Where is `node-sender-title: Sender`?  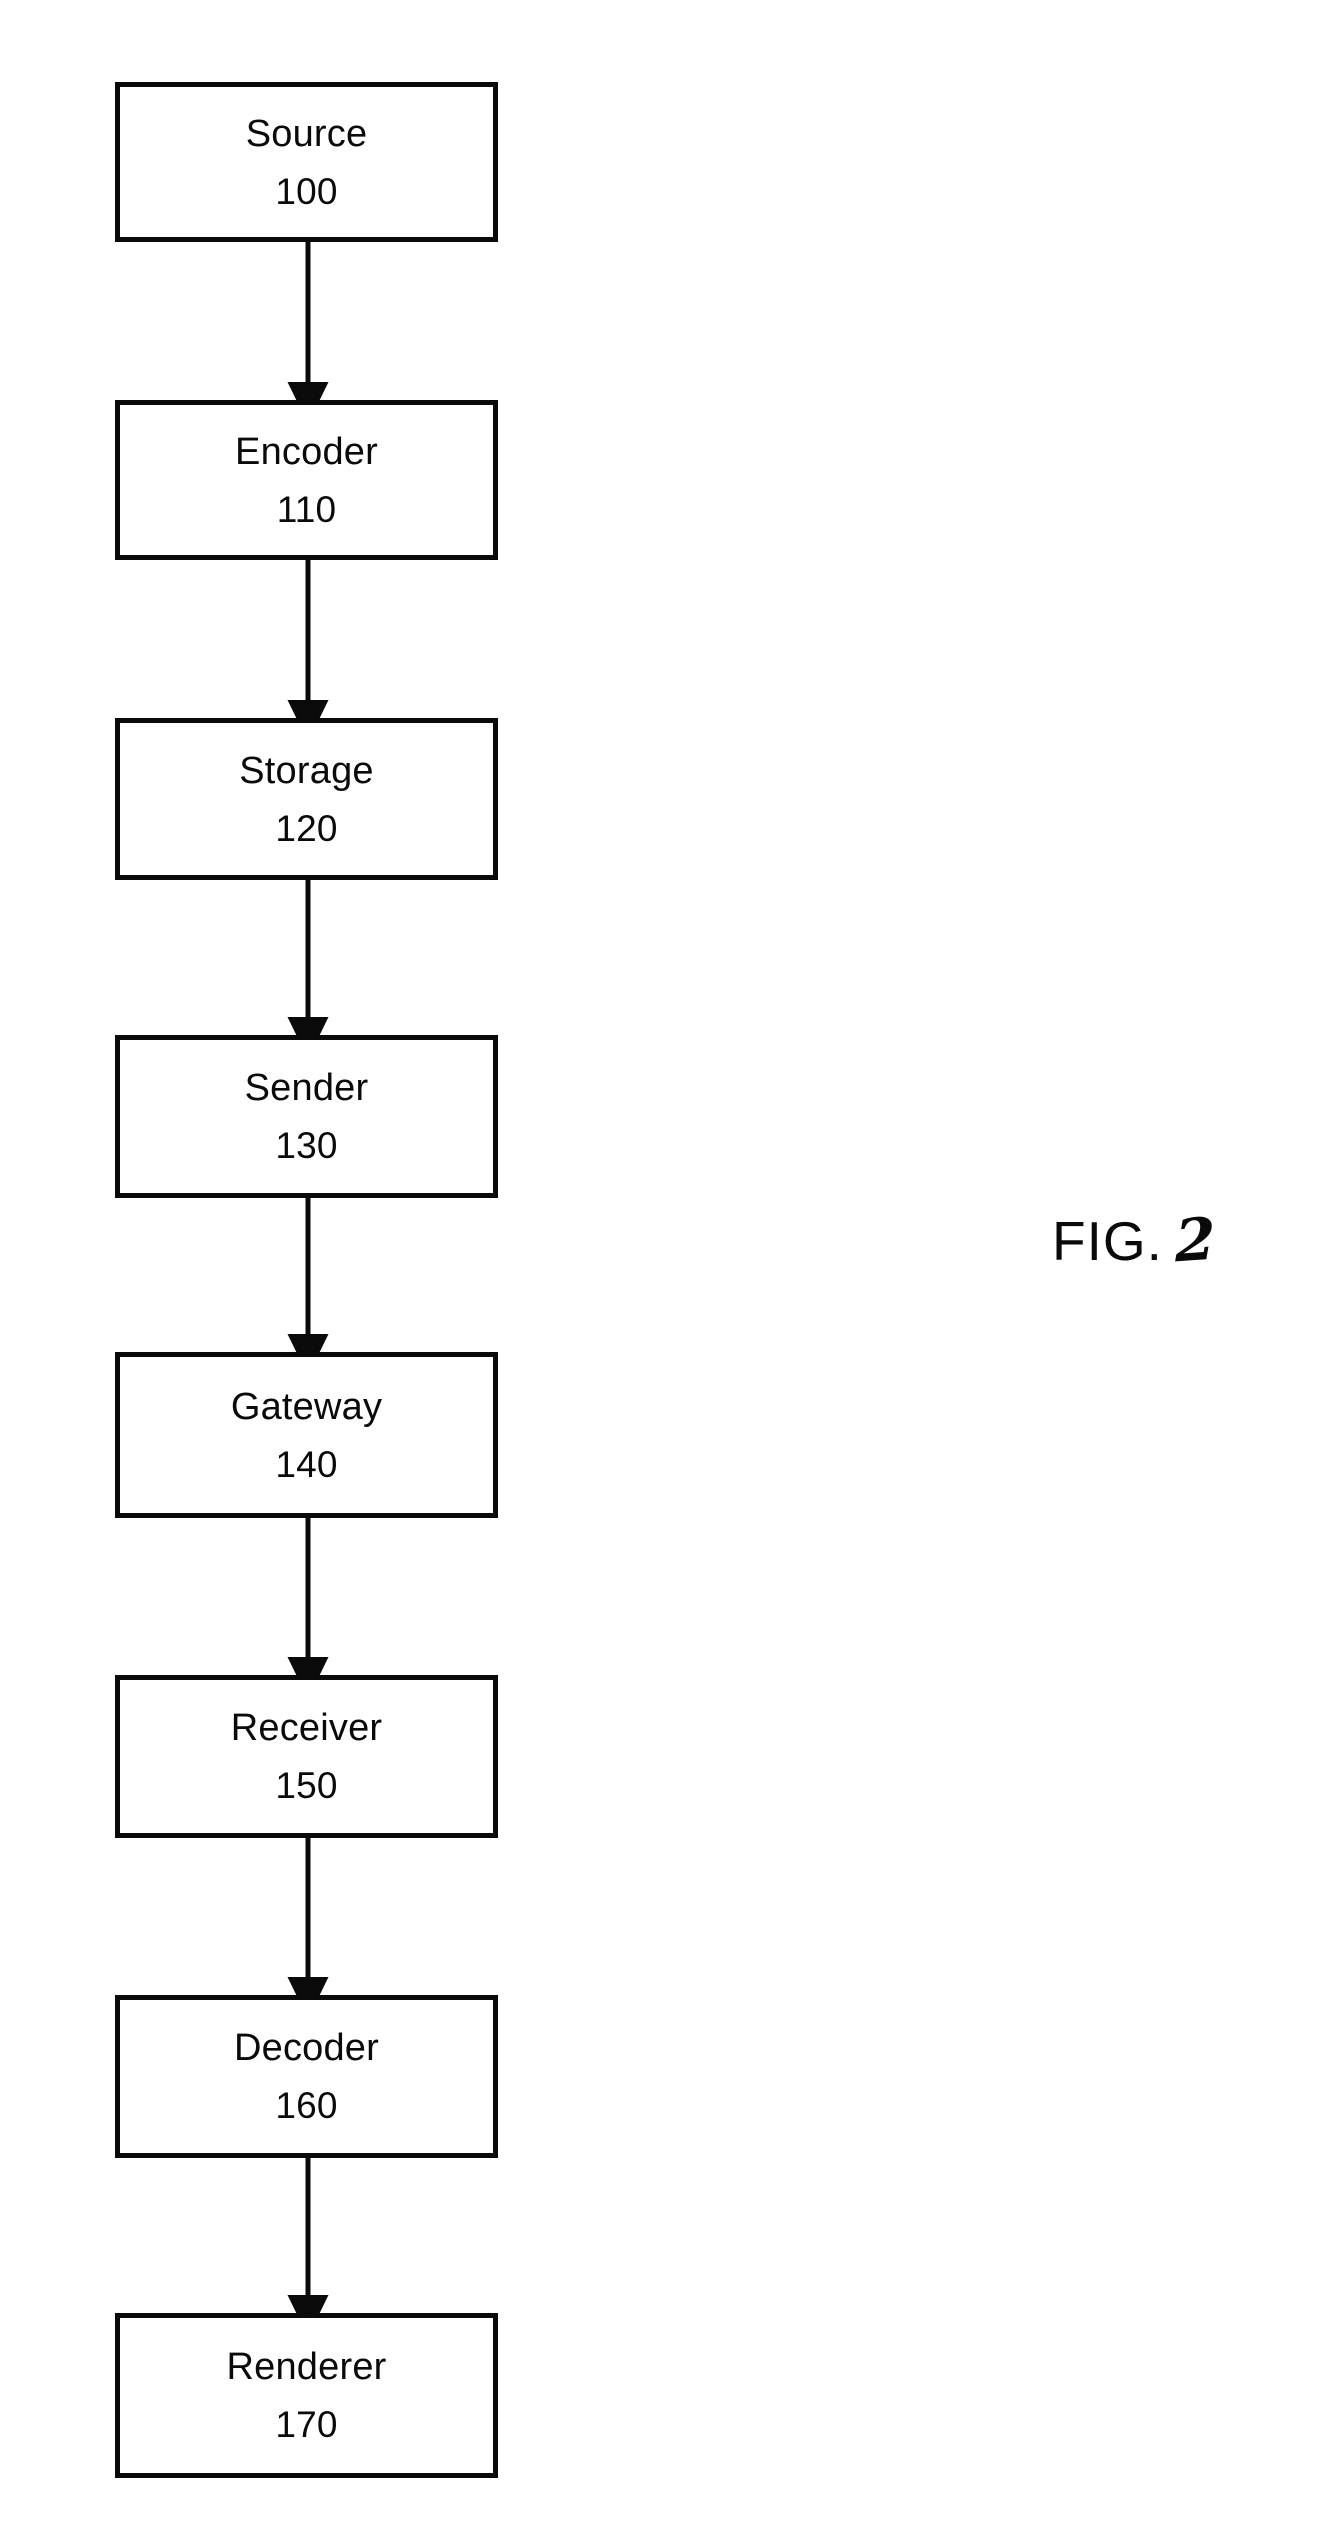
node-sender-title: Sender is located at coordinates (306, 1088).